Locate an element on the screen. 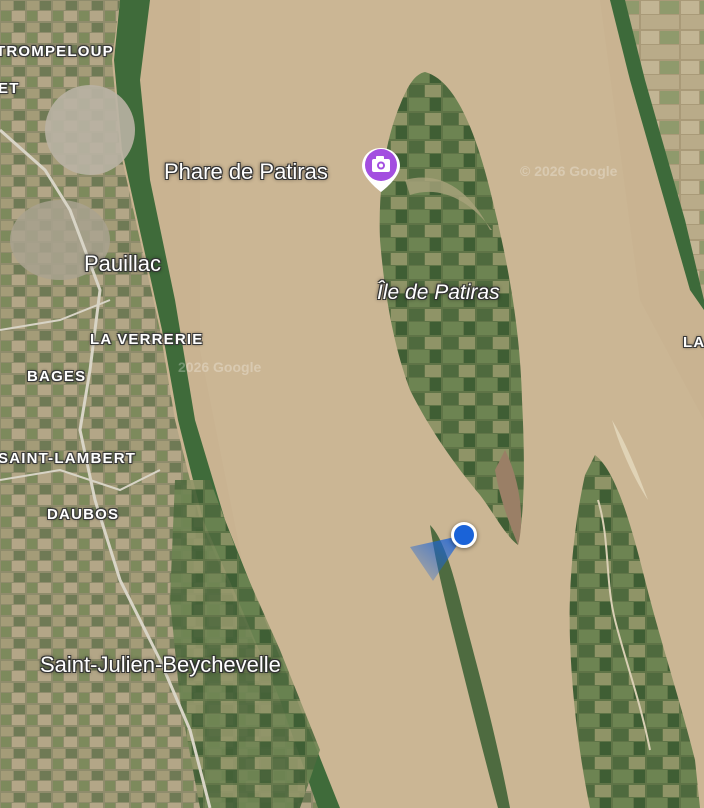  place-label-pauillac: Pauillac is located at coordinates (122, 264).